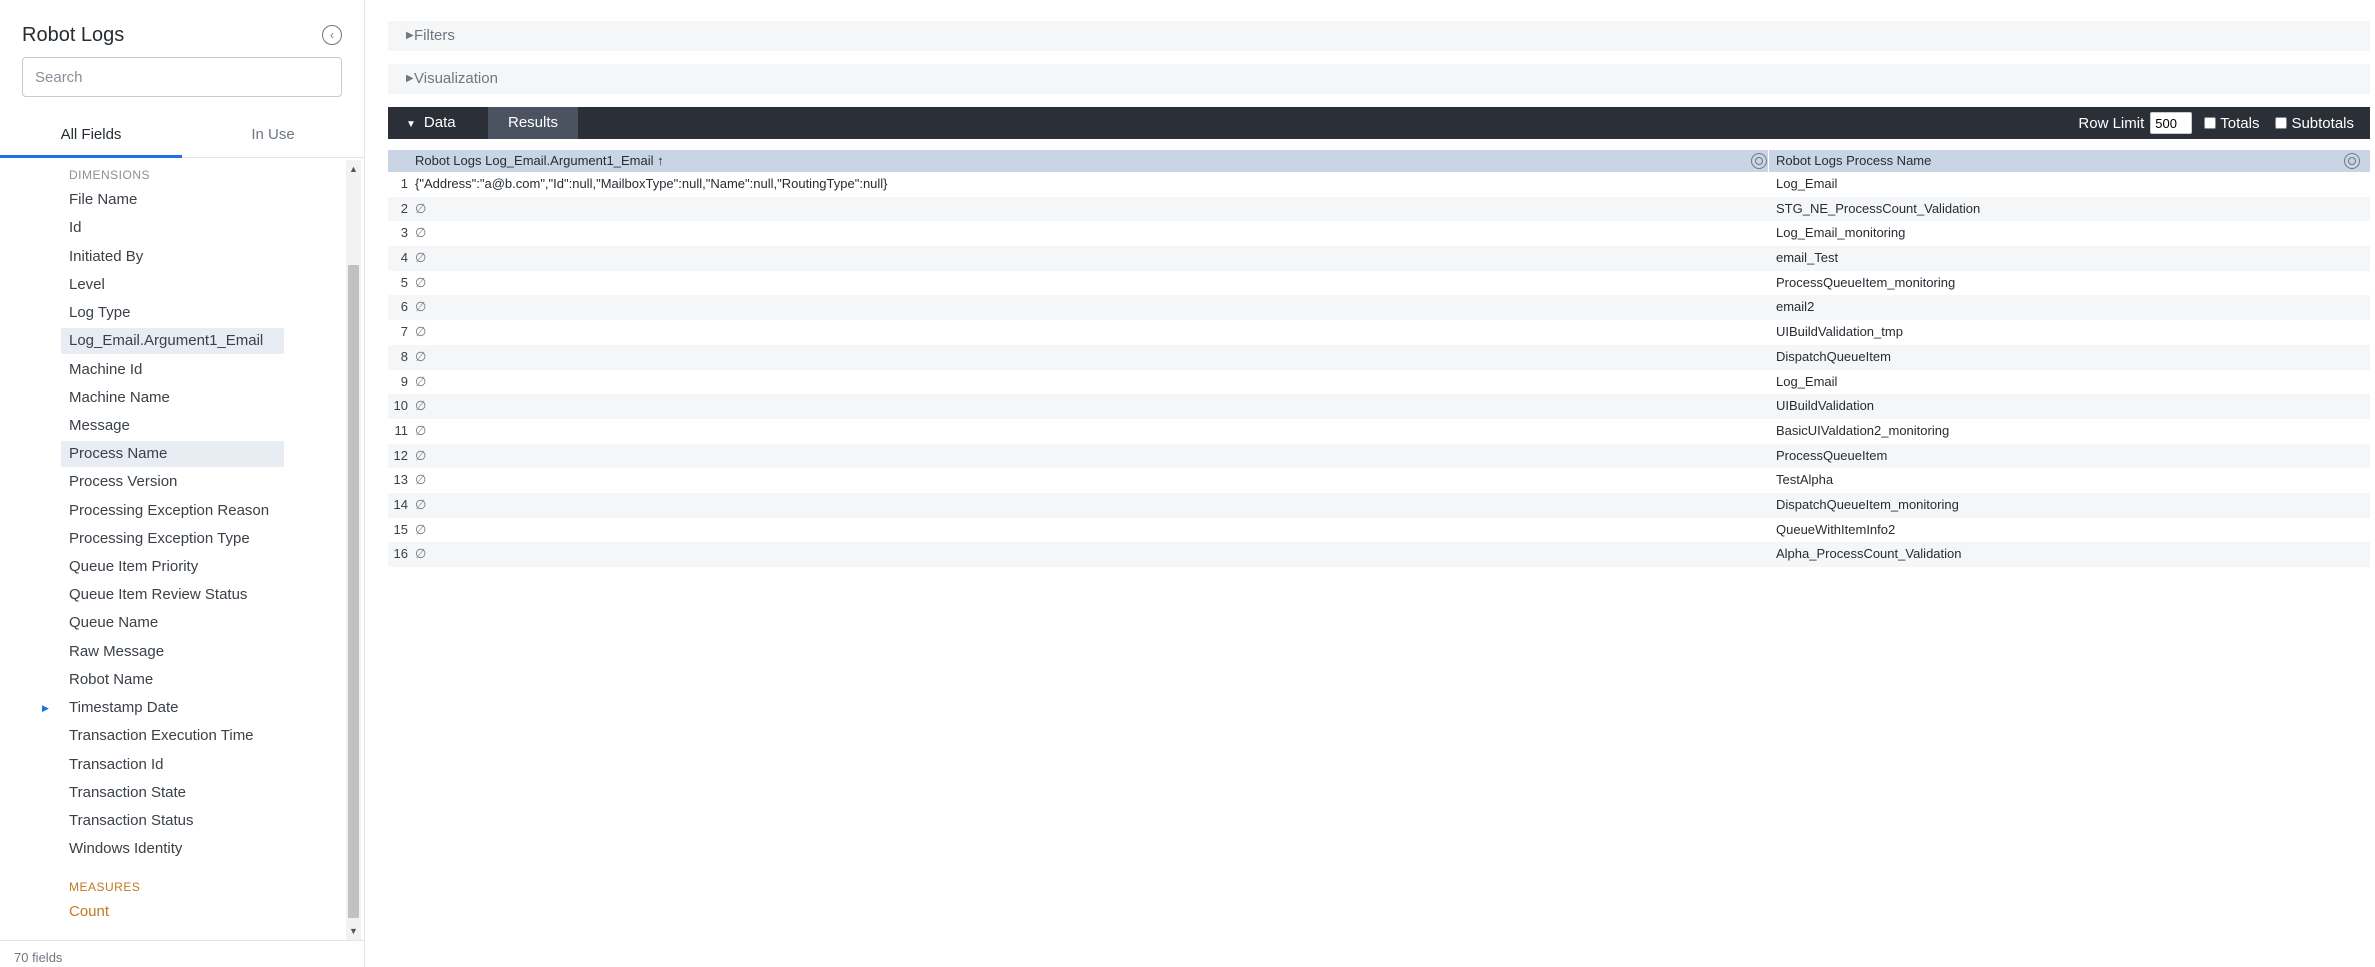  I want to click on field-process-name: Process Name, so click(172, 454).